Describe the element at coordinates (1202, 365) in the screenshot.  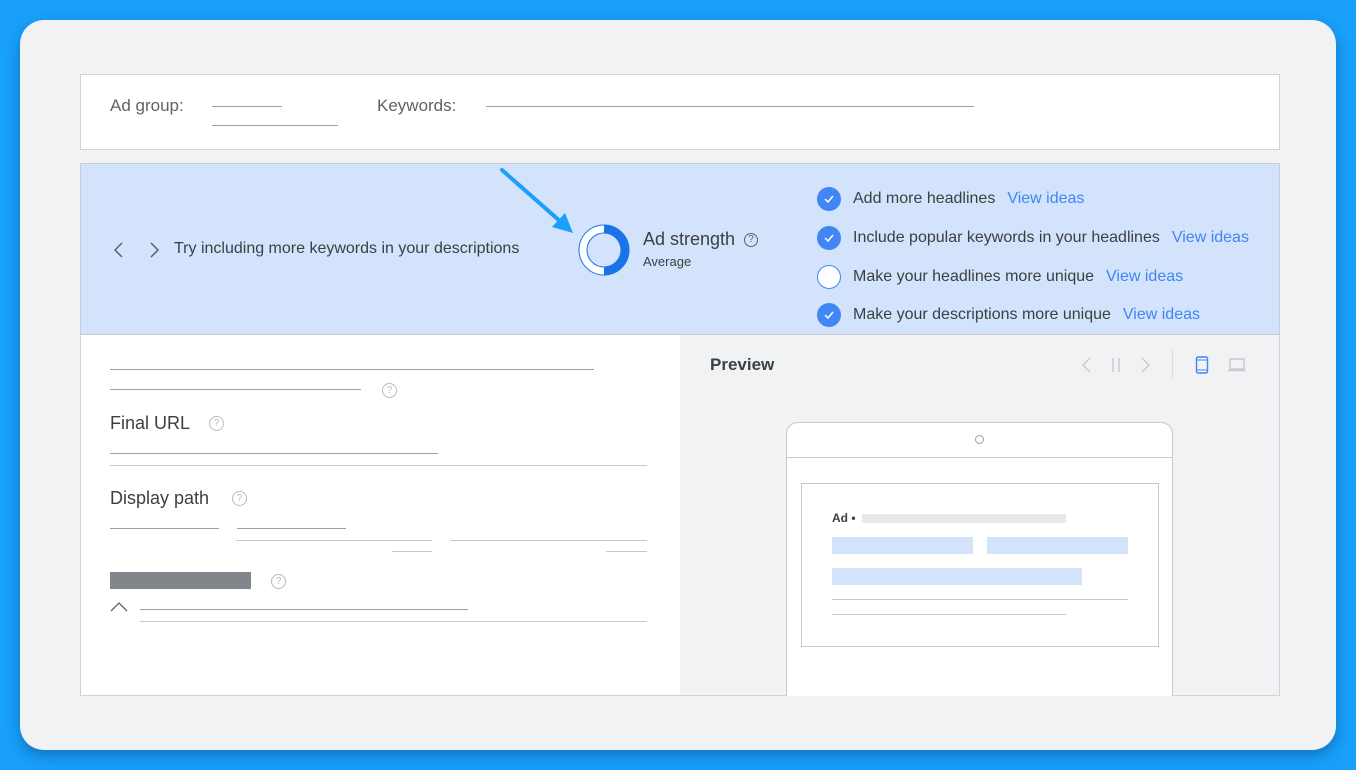
I see `mobile-device-icon` at that location.